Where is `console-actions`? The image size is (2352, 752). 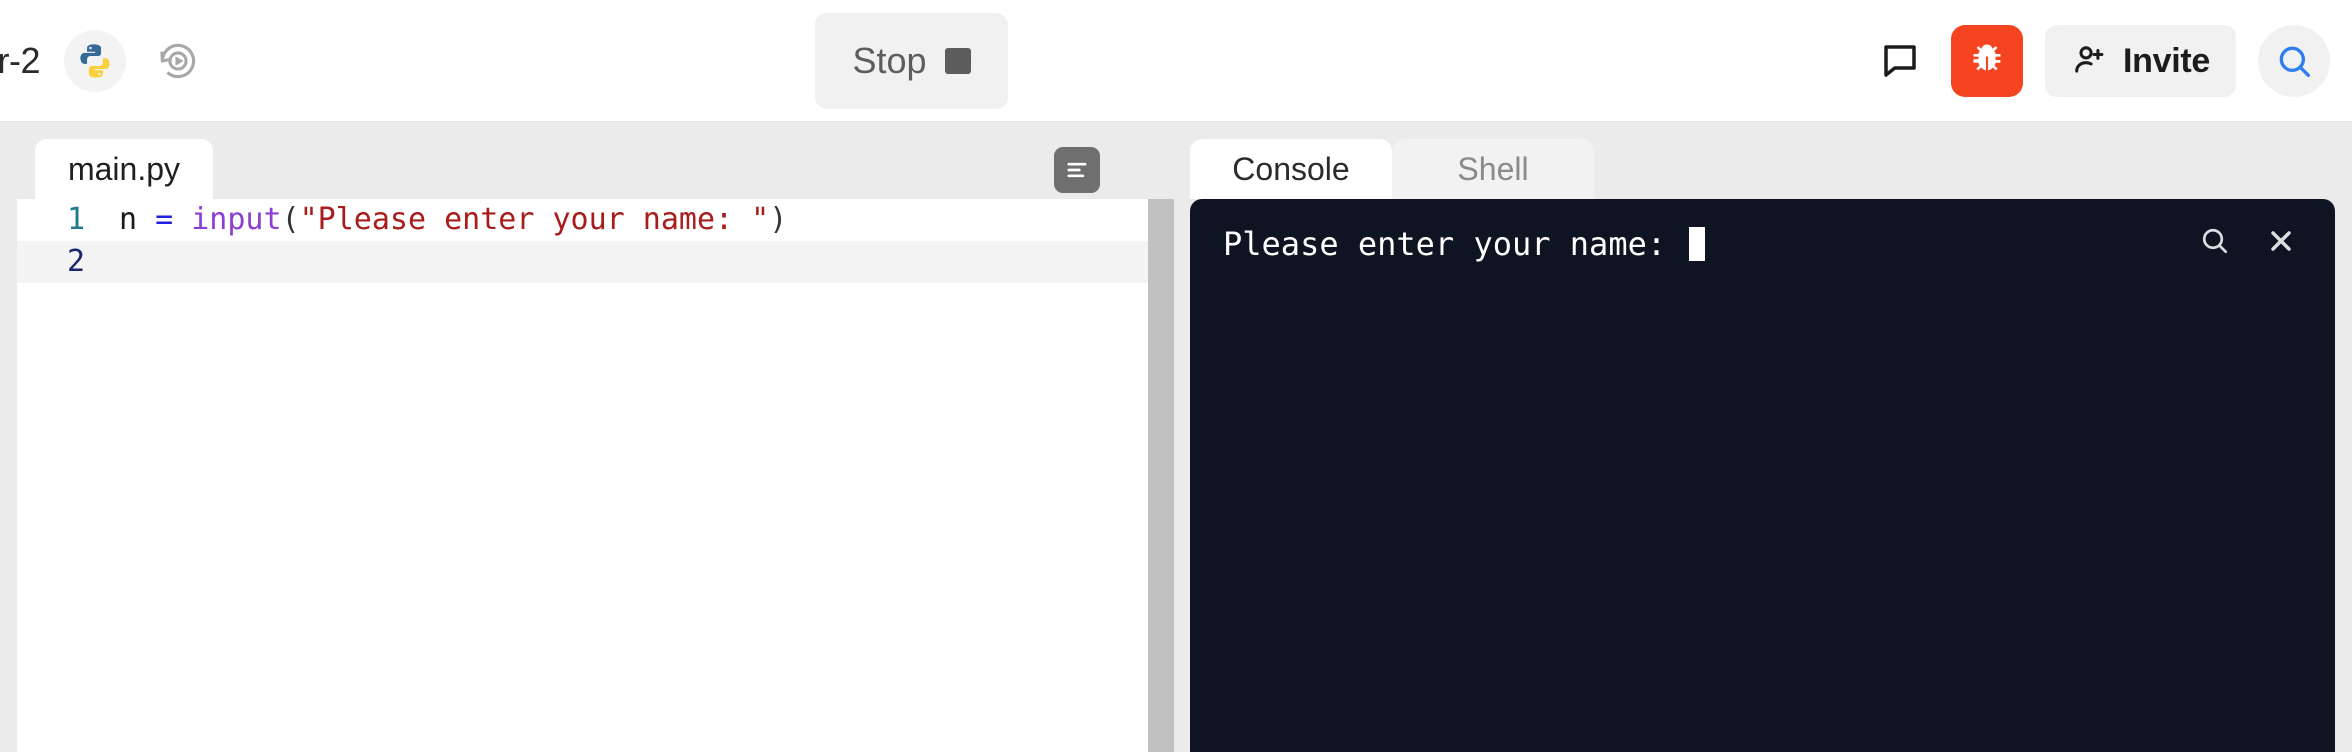
console-actions is located at coordinates (2248, 241).